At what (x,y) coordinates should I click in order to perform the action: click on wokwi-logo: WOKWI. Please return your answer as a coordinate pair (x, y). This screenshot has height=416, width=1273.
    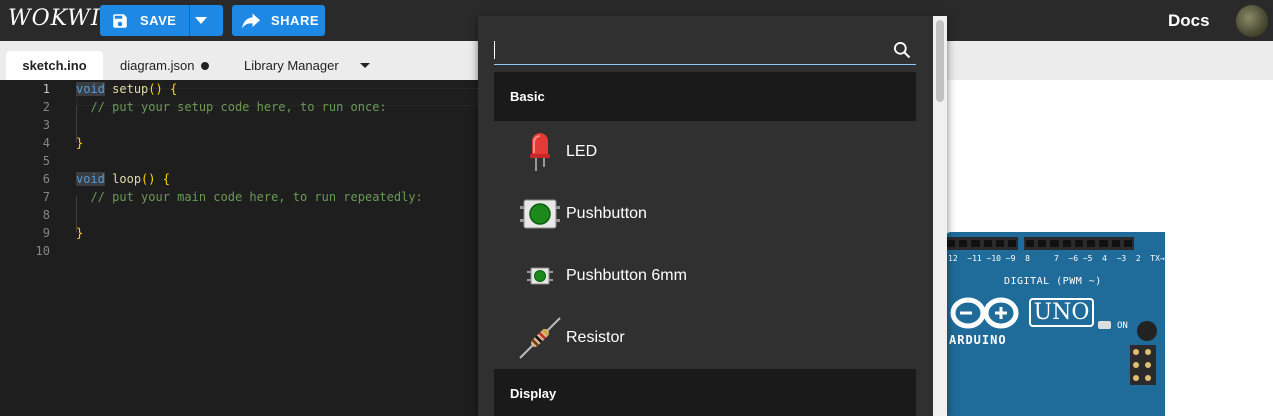
    Looking at the image, I should click on (54, 18).